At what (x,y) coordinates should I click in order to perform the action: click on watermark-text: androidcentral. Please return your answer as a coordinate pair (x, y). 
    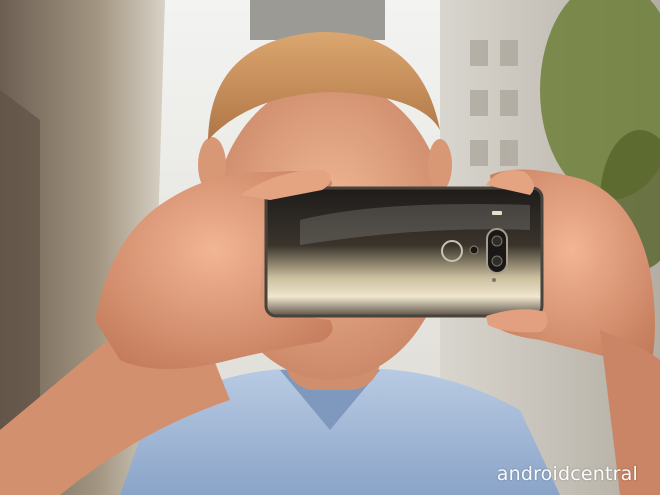
    Looking at the image, I should click on (567, 474).